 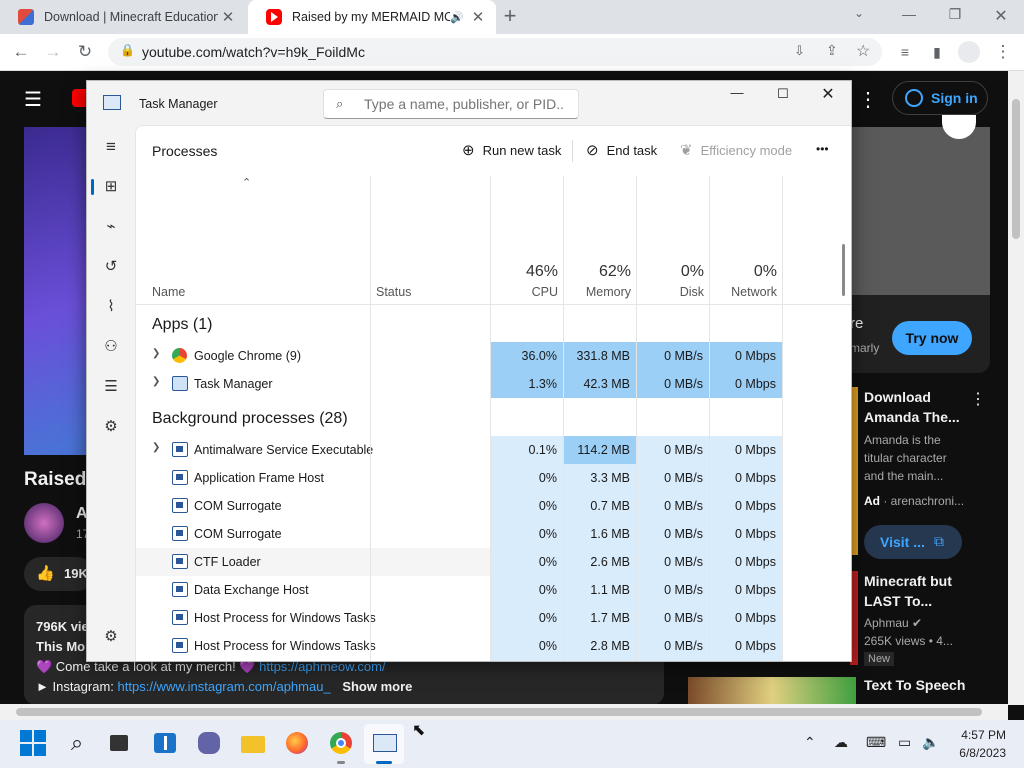 What do you see at coordinates (224, 686) in the screenshot?
I see `instagram-link: https://www.instagram.com/aphmau_` at bounding box center [224, 686].